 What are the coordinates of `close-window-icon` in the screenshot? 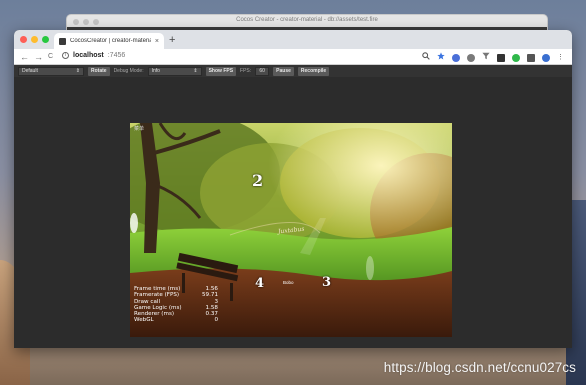 It's located at (23, 39).